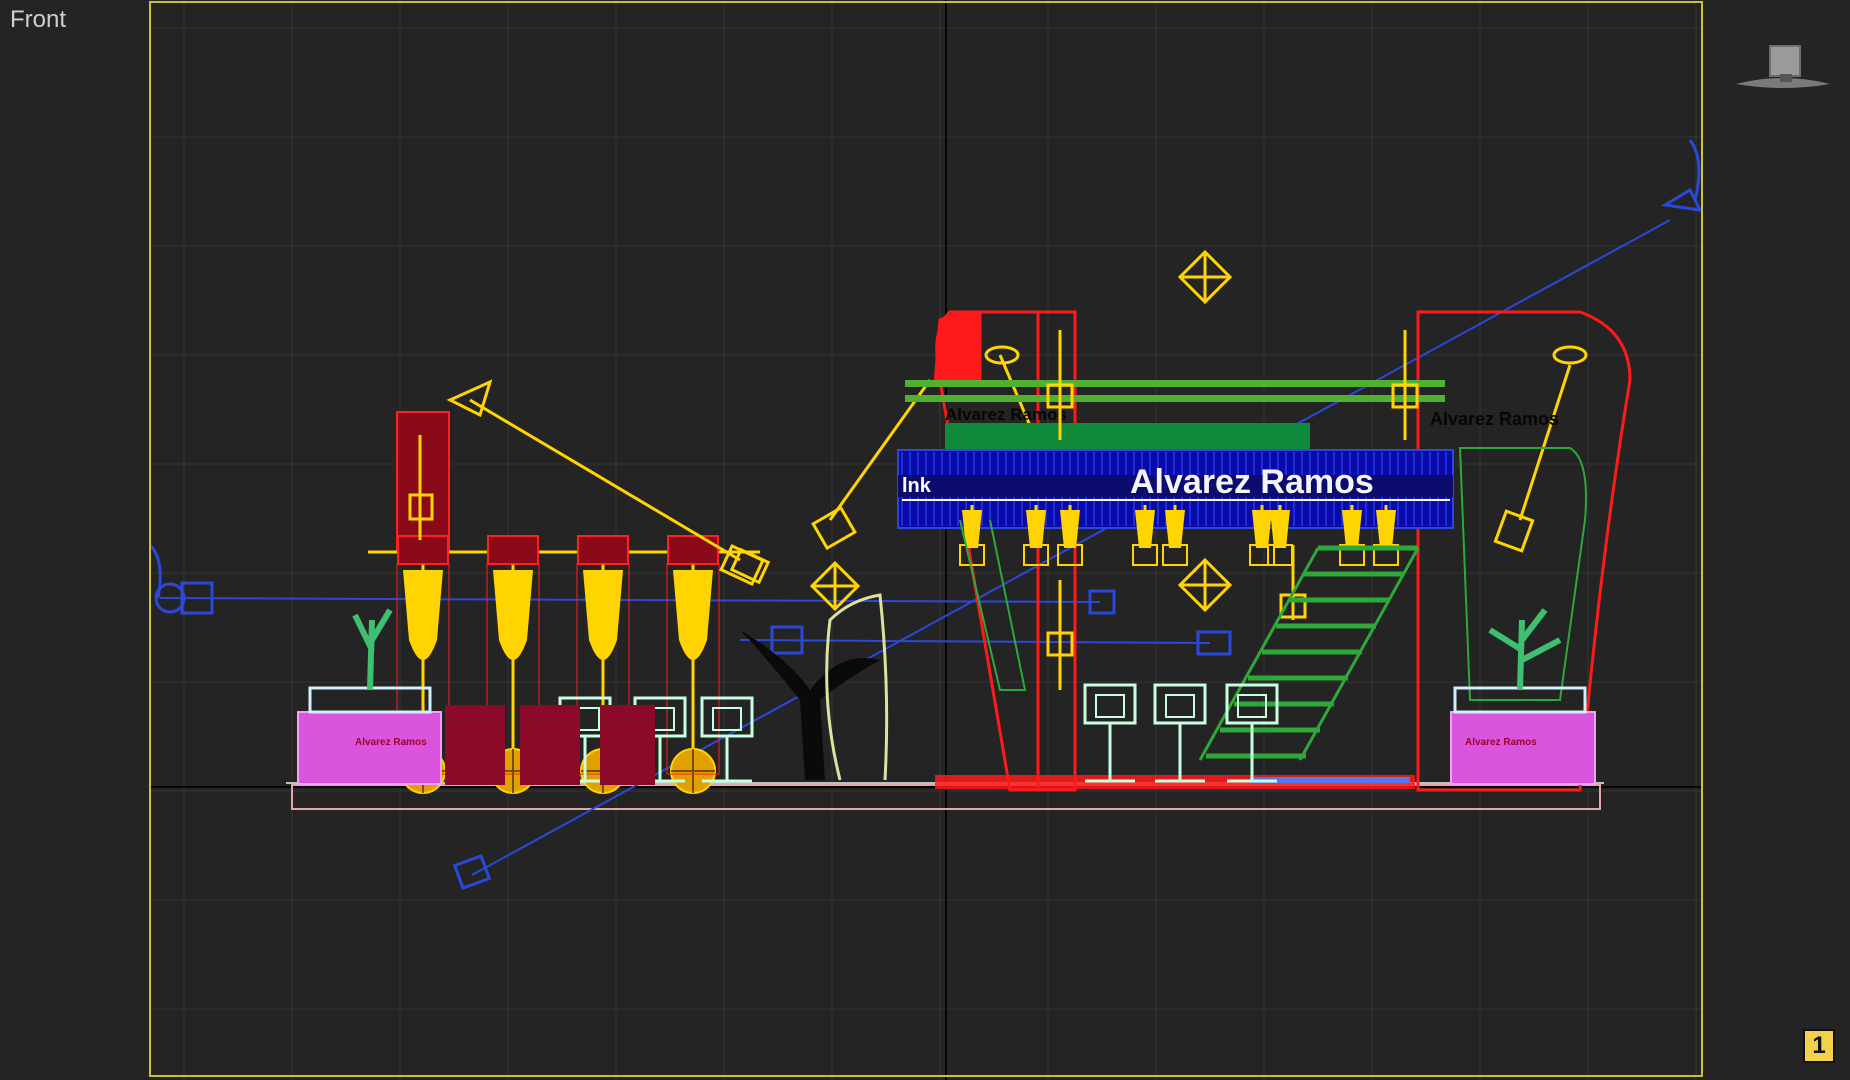 This screenshot has width=1850, height=1080. What do you see at coordinates (38, 20) in the screenshot?
I see `viewport-label: Front` at bounding box center [38, 20].